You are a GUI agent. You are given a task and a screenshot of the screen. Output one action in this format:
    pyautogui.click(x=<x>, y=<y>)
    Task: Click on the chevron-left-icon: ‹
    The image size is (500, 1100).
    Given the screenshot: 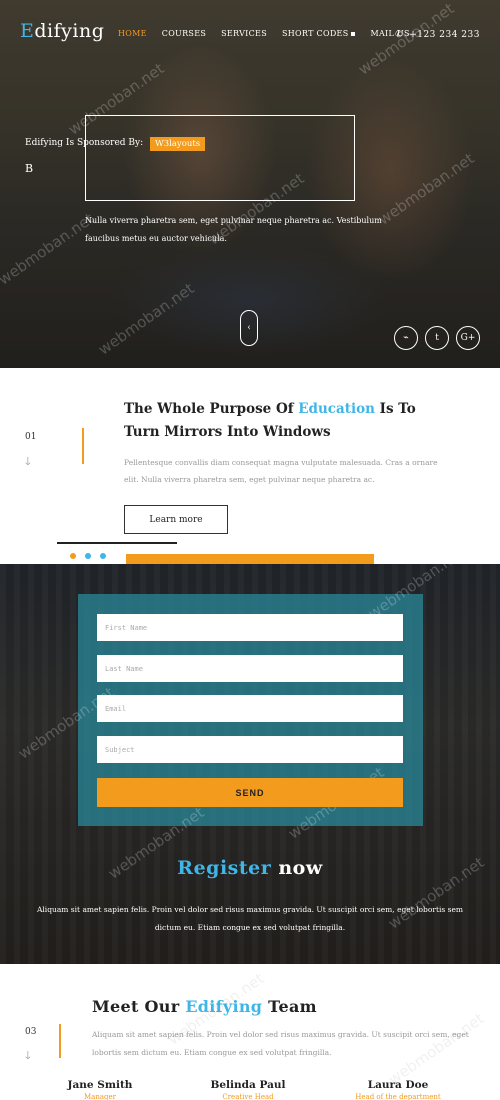 What is the action you would take?
    pyautogui.click(x=249, y=328)
    